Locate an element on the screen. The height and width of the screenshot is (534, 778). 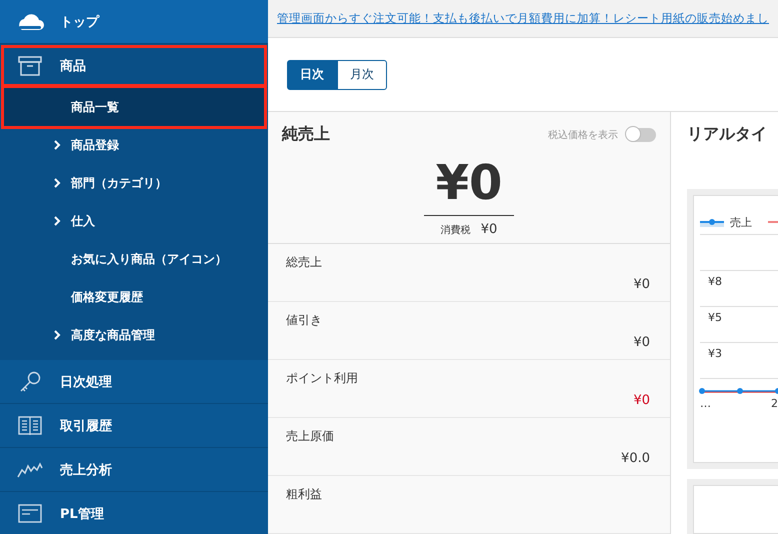
tax-amount: ¥0 is located at coordinates (489, 229).